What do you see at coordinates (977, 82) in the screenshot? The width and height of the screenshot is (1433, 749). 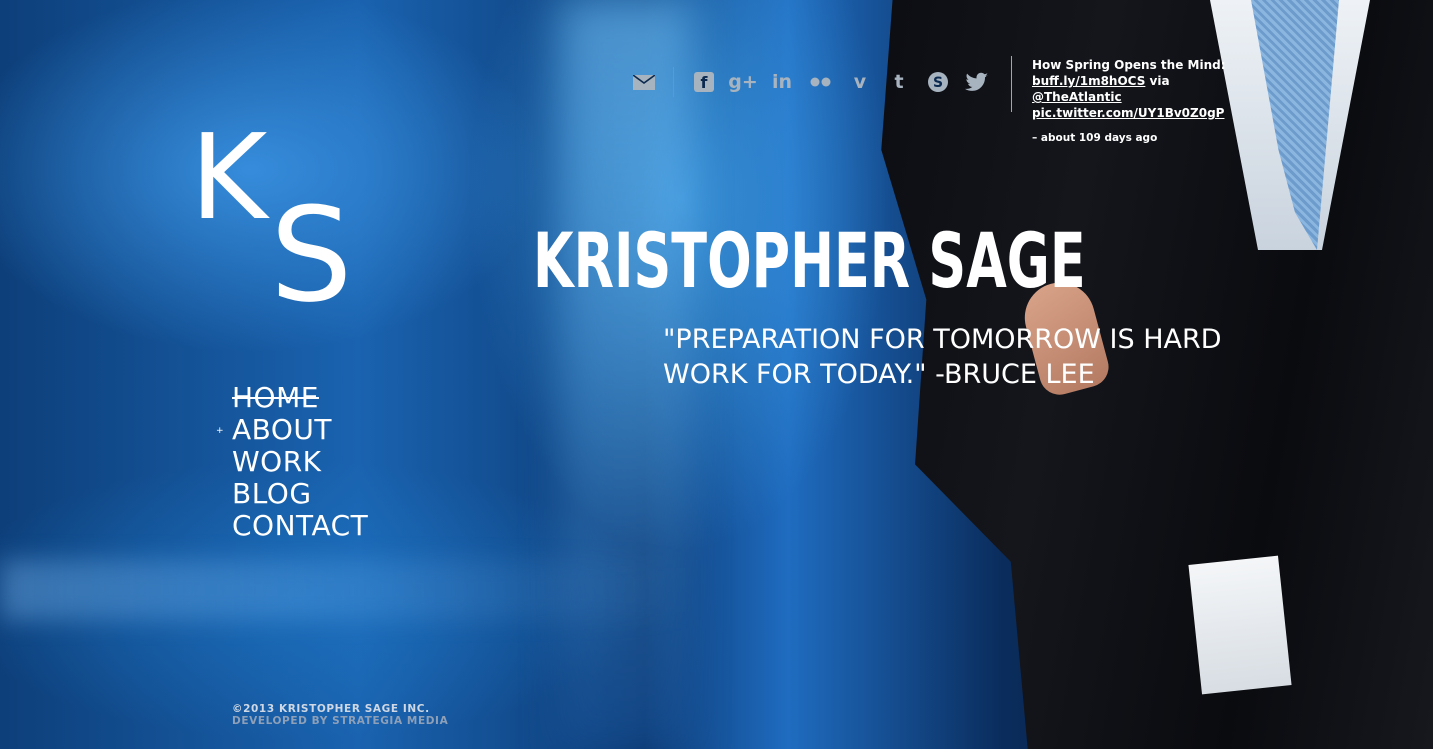 I see `twitter-icon` at bounding box center [977, 82].